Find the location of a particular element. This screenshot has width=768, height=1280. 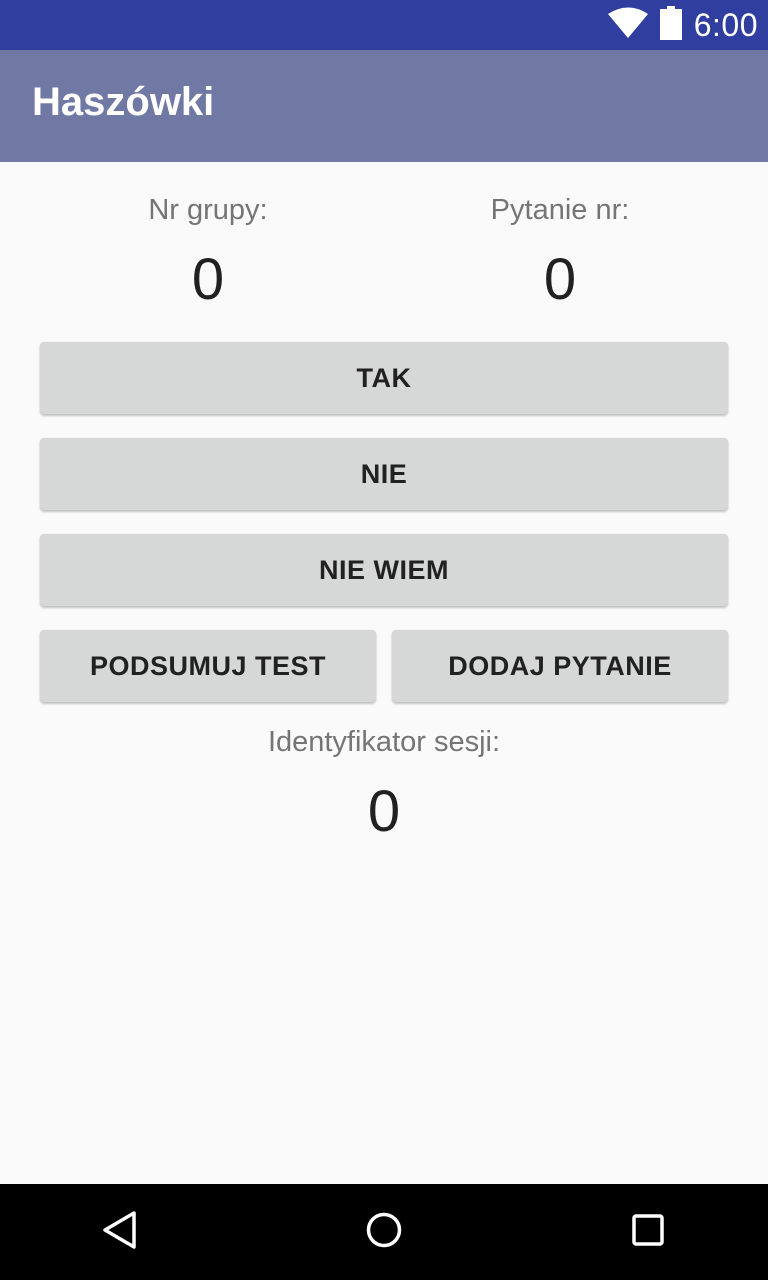

status-time: 6:00 is located at coordinates (725, 24).